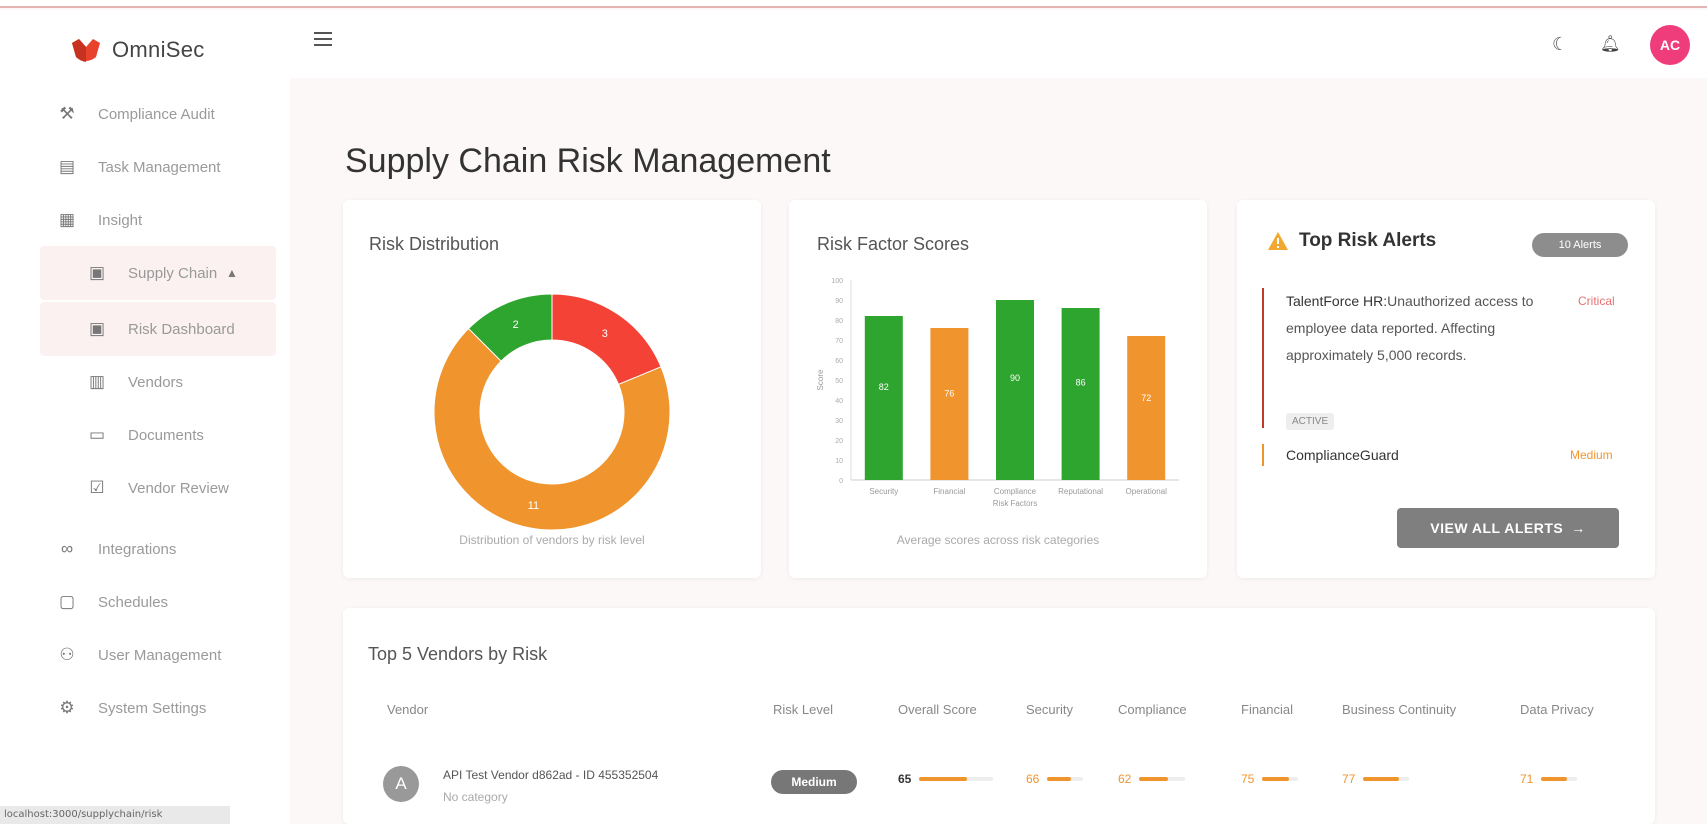  Describe the element at coordinates (1437, 455) in the screenshot. I see `alert-item: ComplianceGuard Medium` at that location.